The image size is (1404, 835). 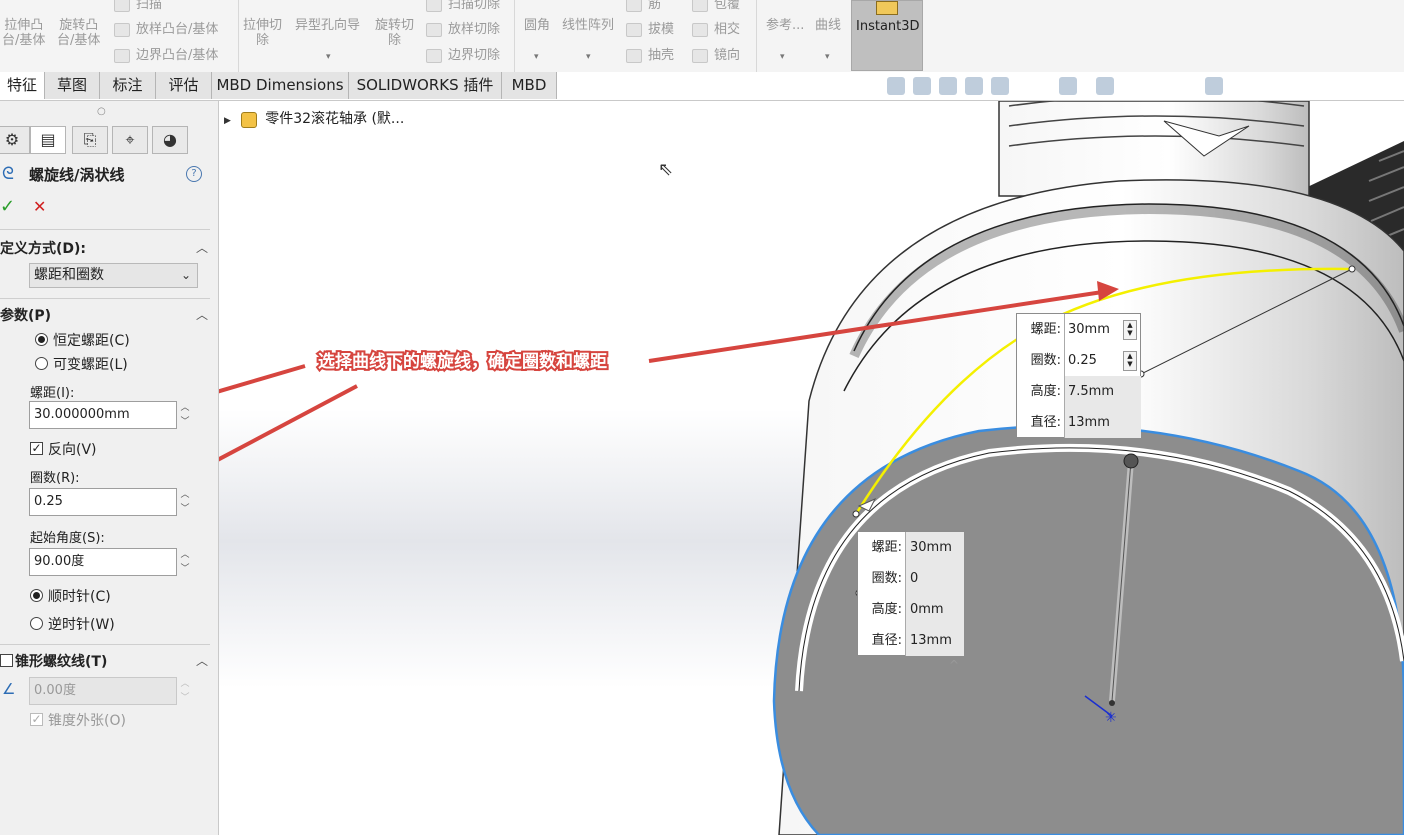 What do you see at coordinates (327, 25) in the screenshot?
I see `hole-wizard-button: 异型孔向导` at bounding box center [327, 25].